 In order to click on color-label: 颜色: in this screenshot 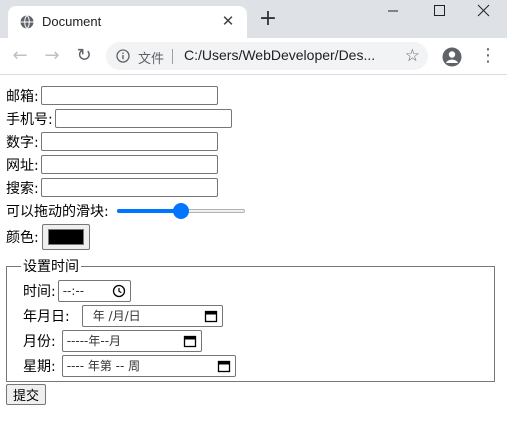, I will do `click(22, 238)`.